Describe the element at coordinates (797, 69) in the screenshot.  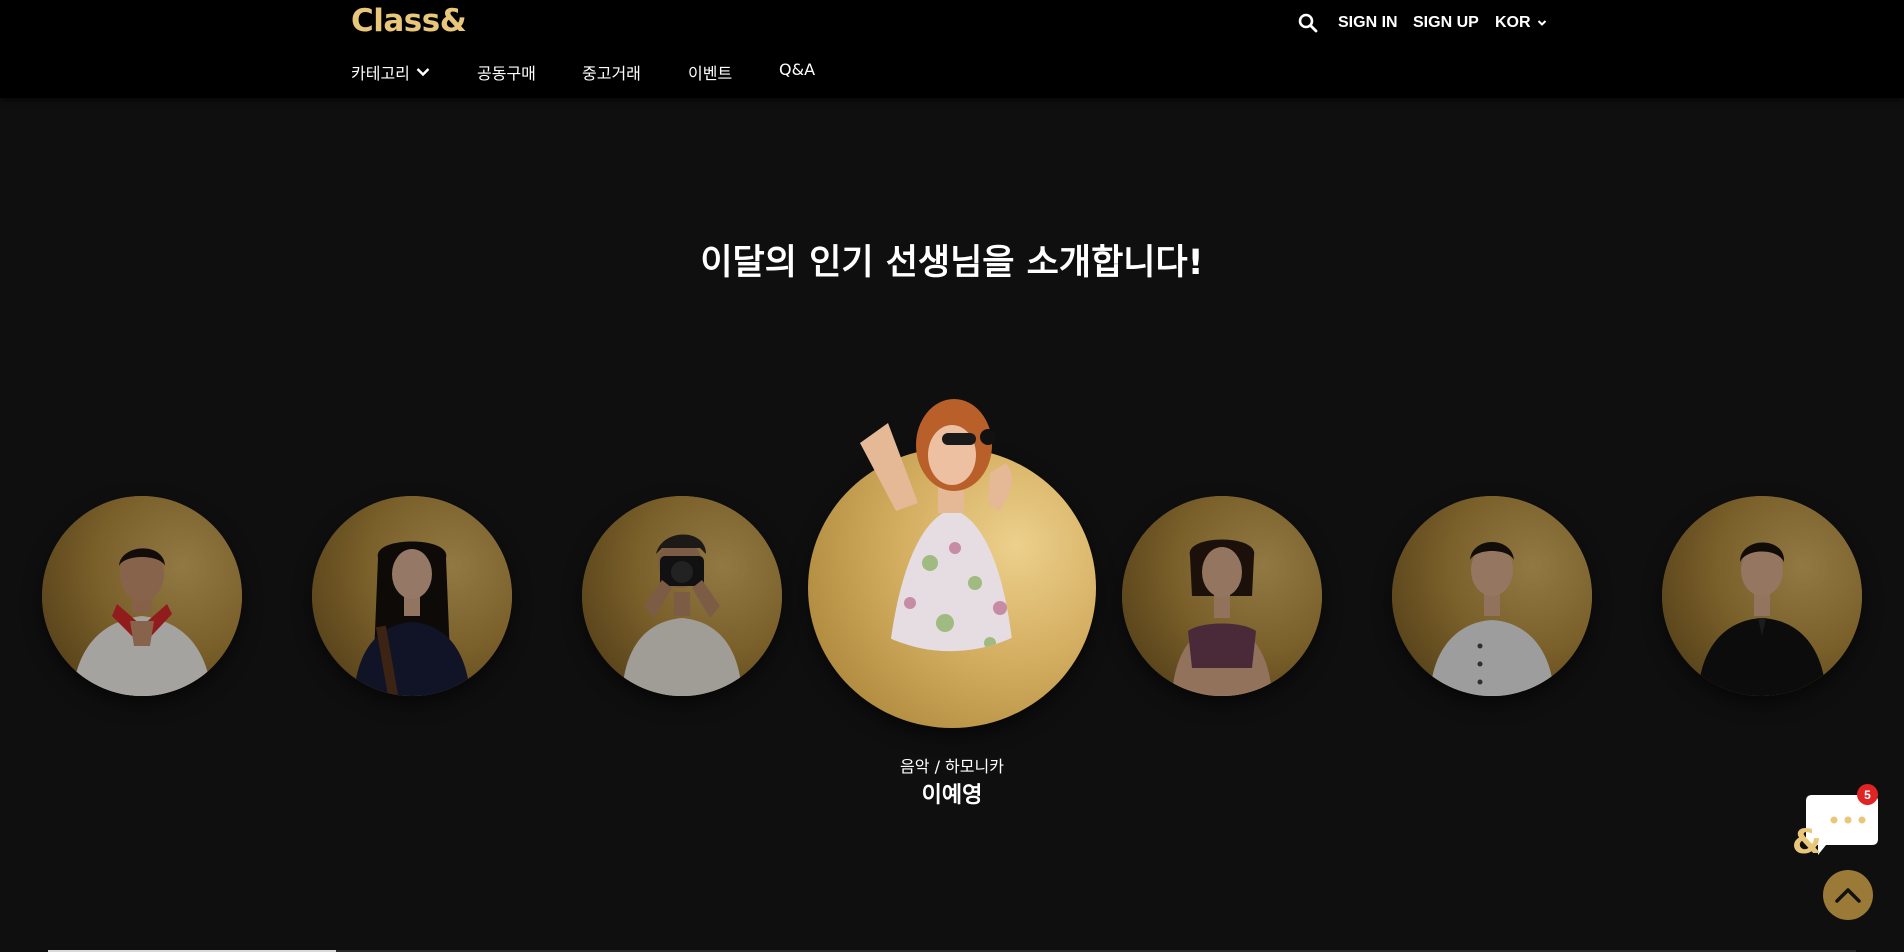
I see `nav-item-qna: Q&A` at that location.